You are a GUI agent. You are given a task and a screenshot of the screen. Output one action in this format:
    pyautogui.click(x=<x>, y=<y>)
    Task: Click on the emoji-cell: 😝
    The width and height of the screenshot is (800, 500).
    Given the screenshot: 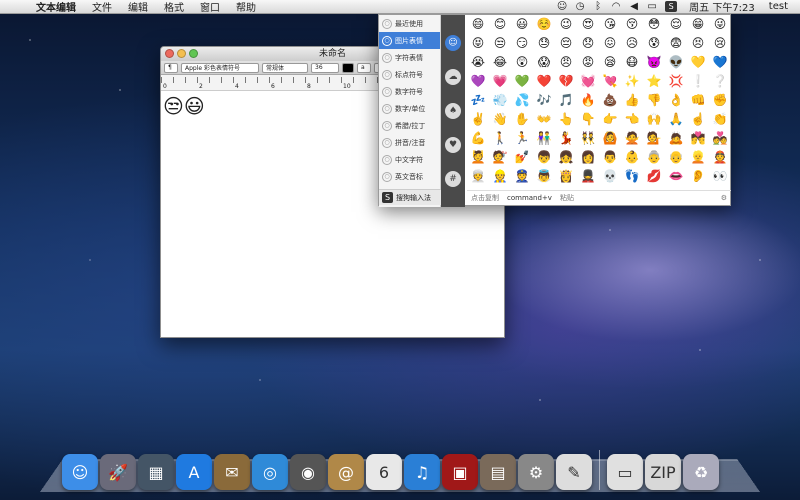 What is the action you would take?
    pyautogui.click(x=478, y=43)
    